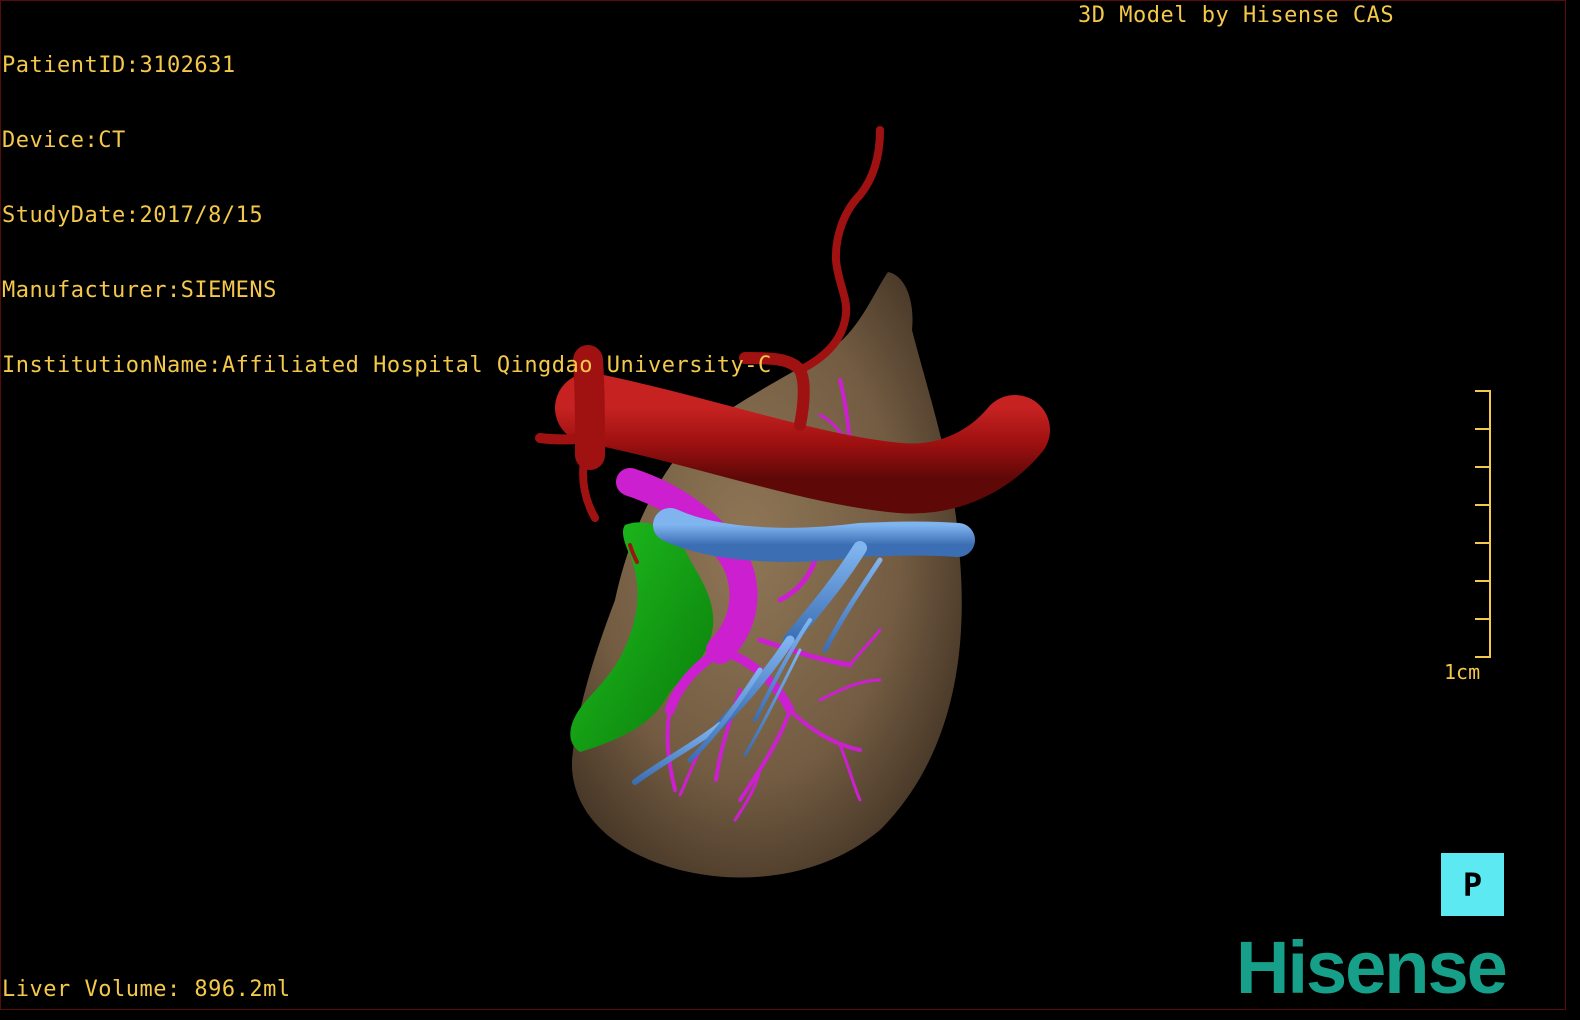  Describe the element at coordinates (146, 989) in the screenshot. I see `liver-volume-text: Liver Volume: 896.2ml` at that location.